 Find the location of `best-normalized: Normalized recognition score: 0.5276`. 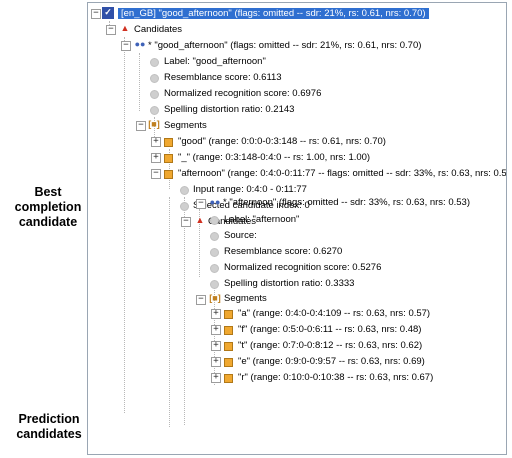

best-normalized: Normalized recognition score: 0.5276 is located at coordinates (302, 267).